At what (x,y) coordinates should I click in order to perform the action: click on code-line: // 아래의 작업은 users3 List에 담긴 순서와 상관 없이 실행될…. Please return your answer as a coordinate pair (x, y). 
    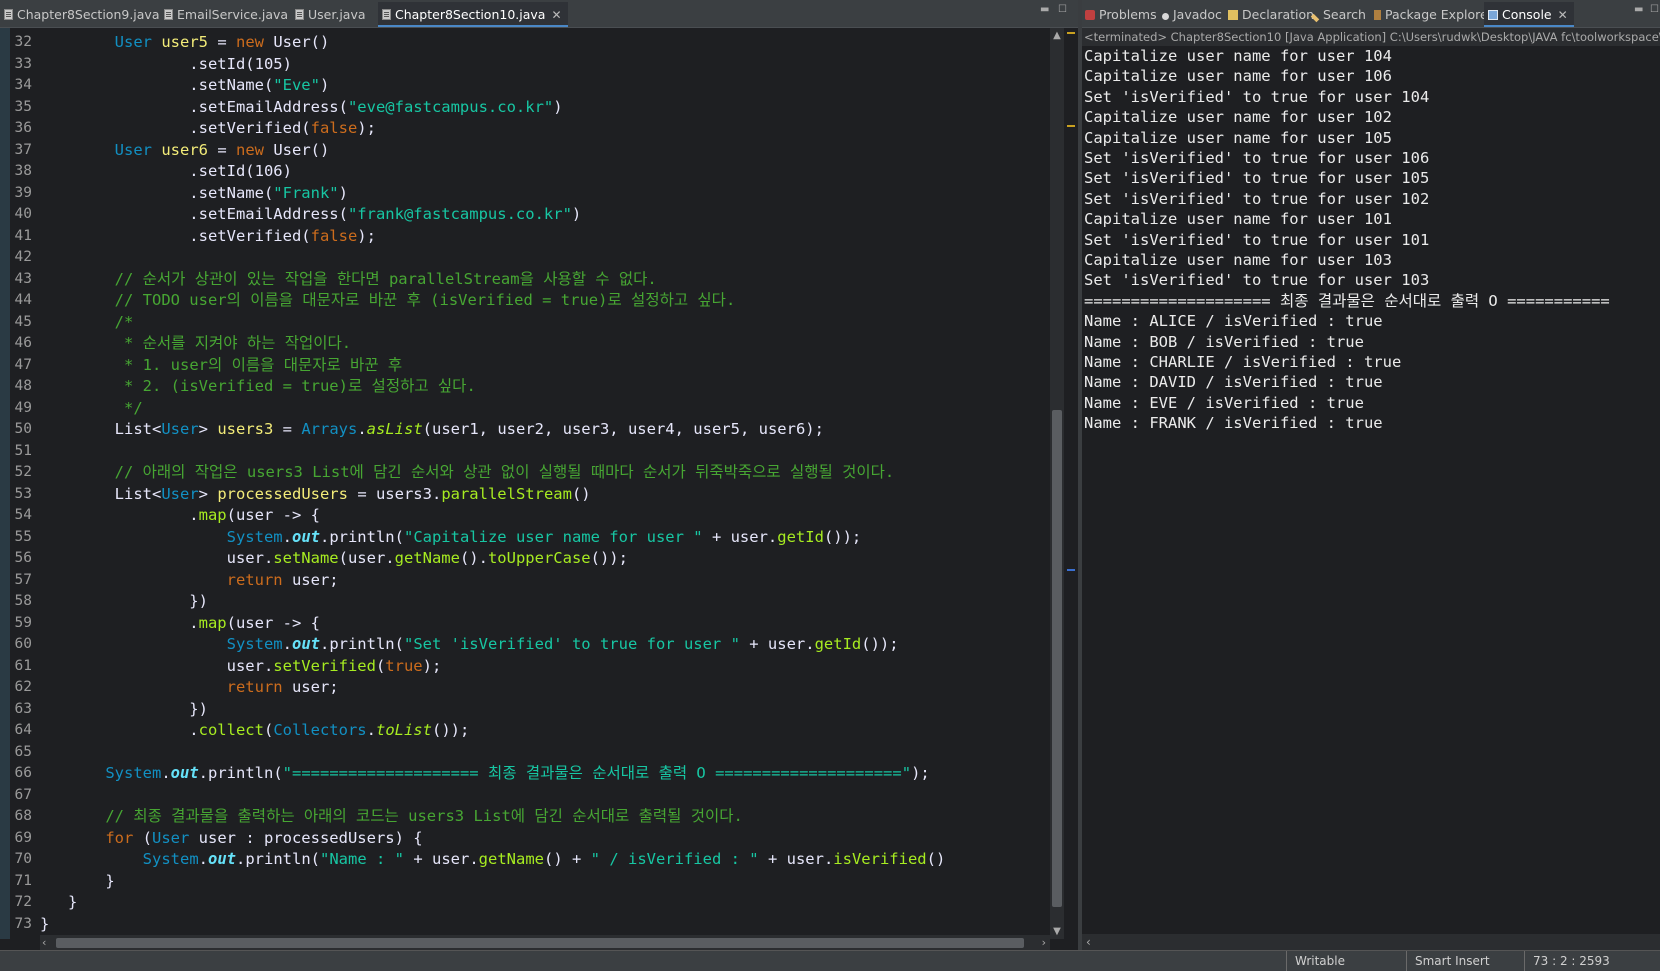
    Looking at the image, I should click on (467, 473).